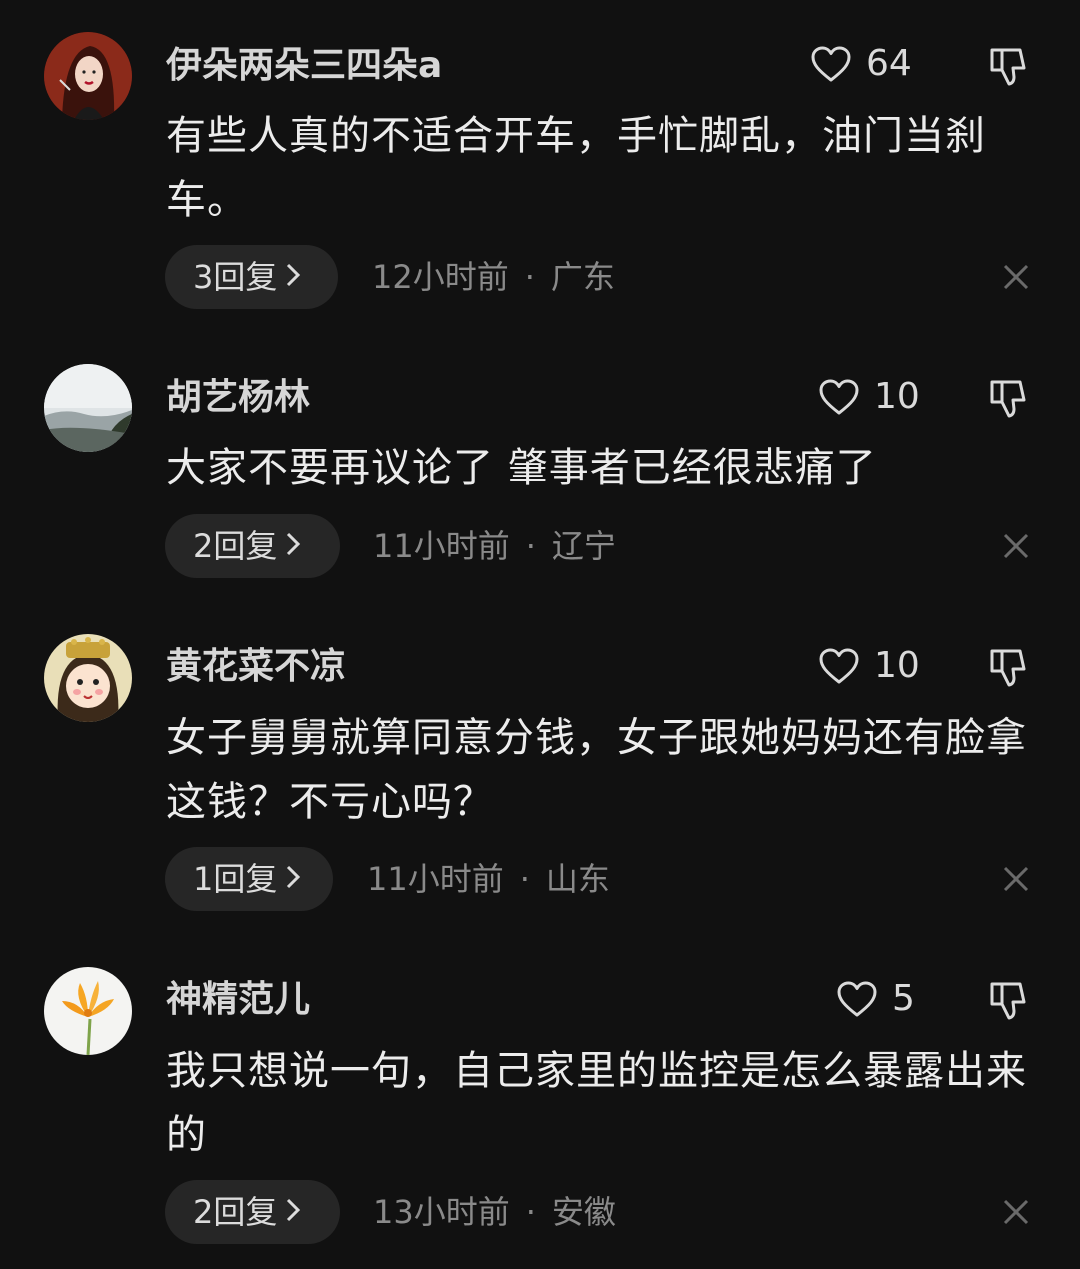 The image size is (1080, 1269). I want to click on landscape-icon, so click(88, 408).